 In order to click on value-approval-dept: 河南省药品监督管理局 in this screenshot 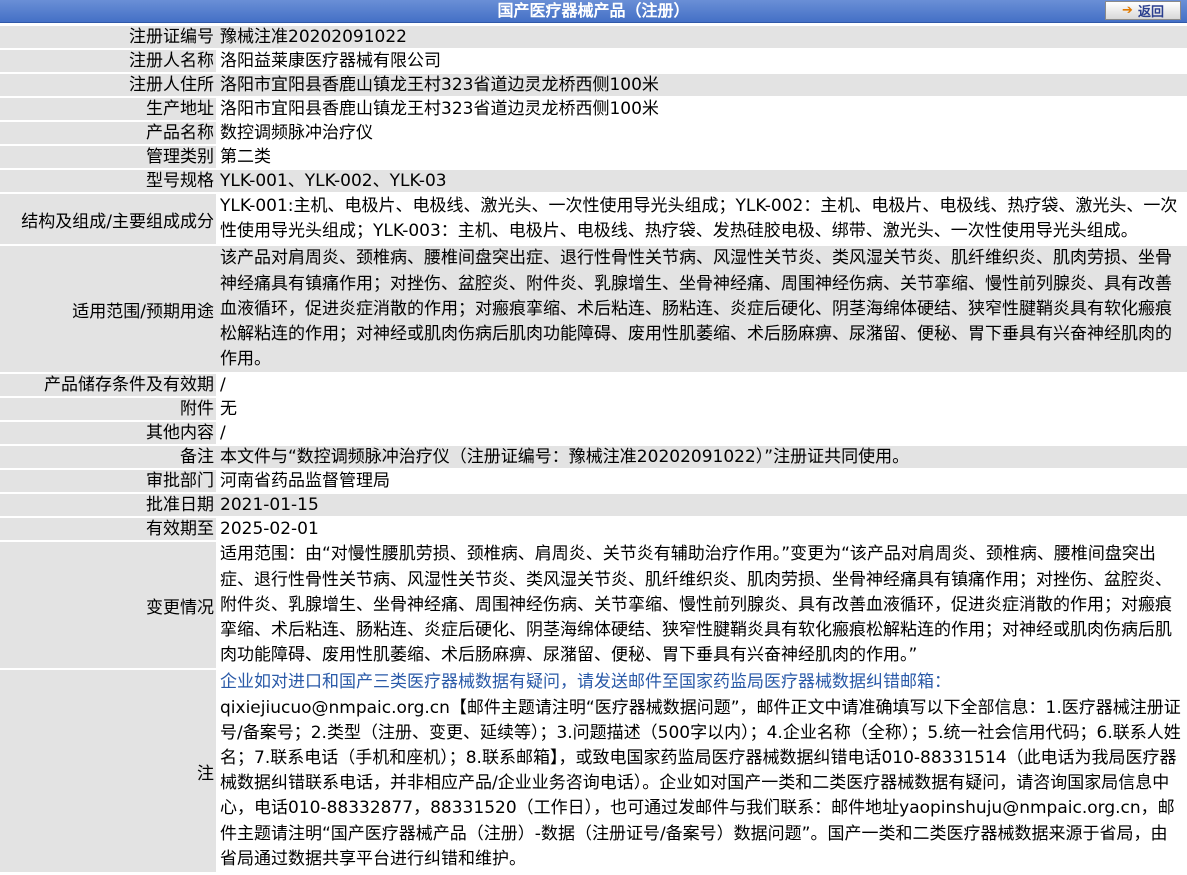, I will do `click(701, 481)`.